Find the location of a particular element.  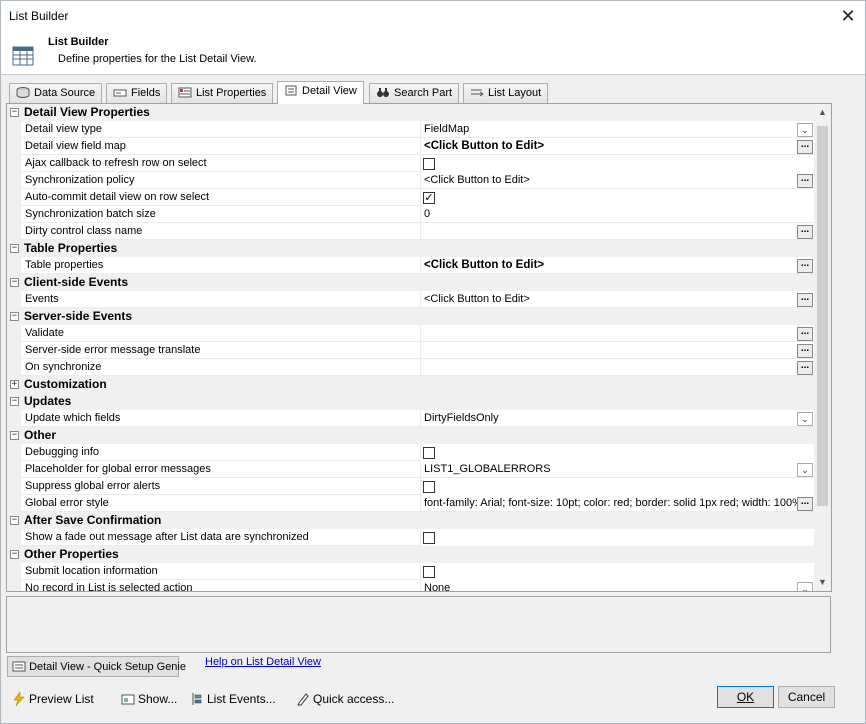

property-name: Global error style is located at coordinates (221, 503).